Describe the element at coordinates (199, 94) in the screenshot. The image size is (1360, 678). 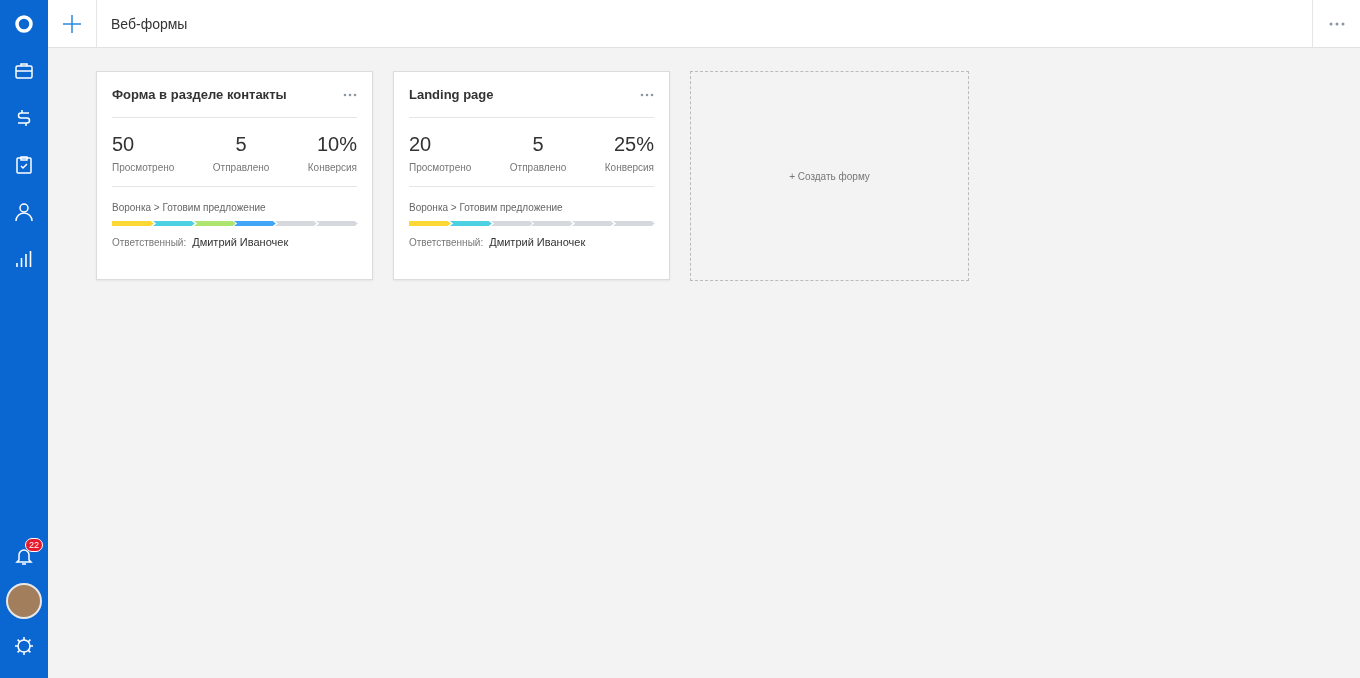
I see `form-title: Форма в разделе контакты` at that location.